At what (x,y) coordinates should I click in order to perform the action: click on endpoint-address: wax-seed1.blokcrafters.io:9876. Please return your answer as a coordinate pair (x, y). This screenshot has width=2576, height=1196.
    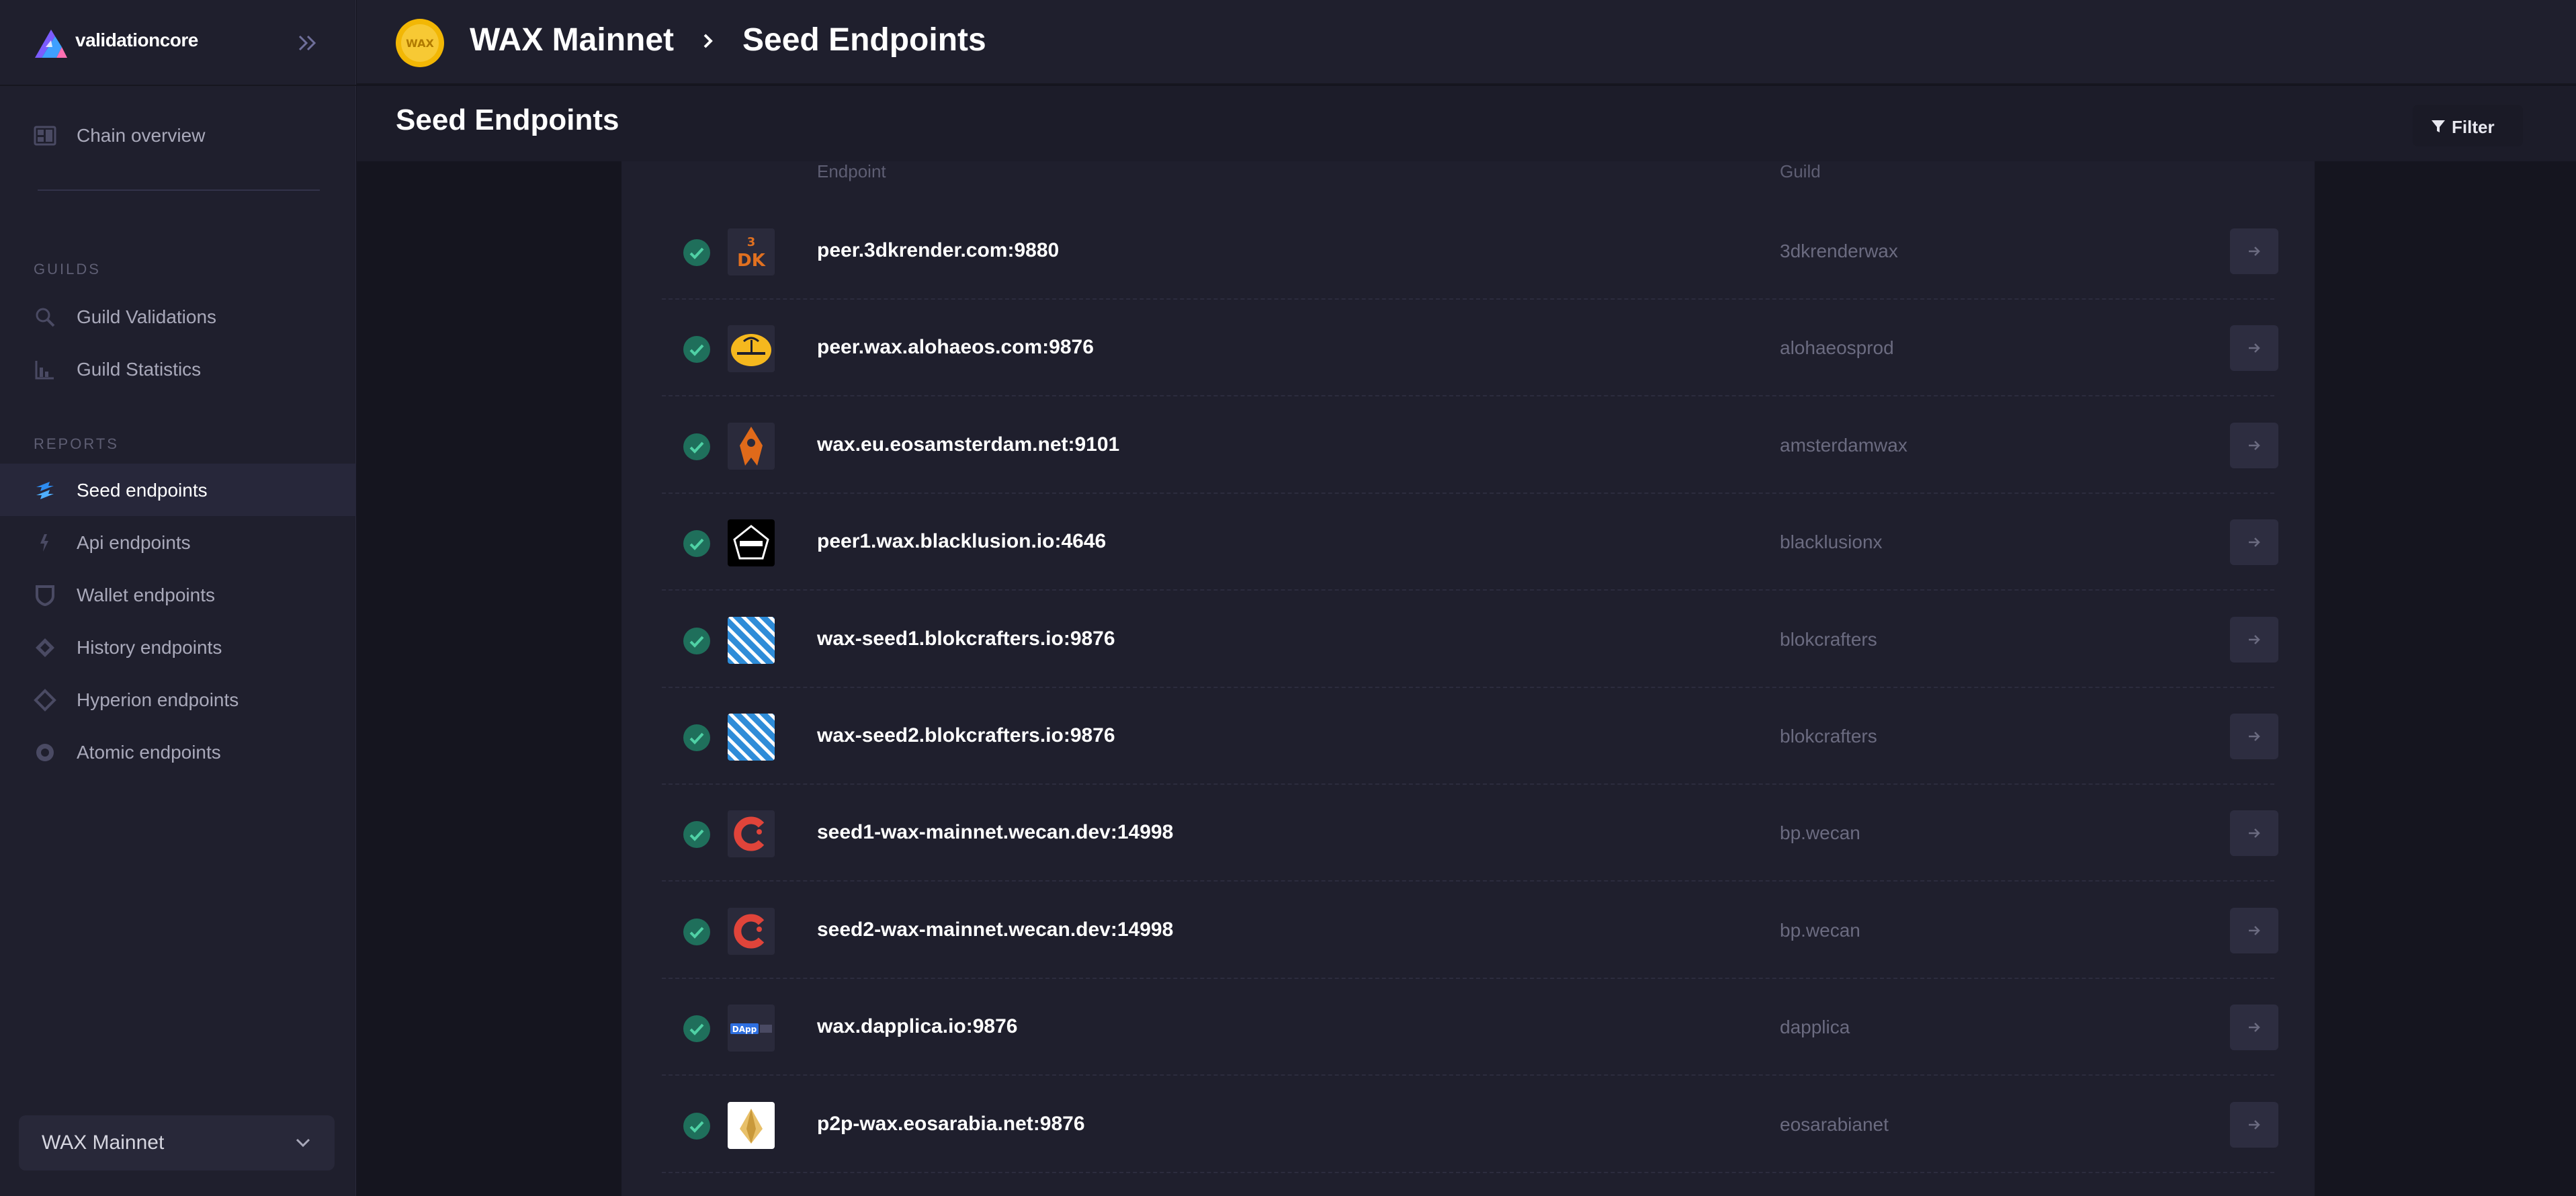
    Looking at the image, I should click on (966, 638).